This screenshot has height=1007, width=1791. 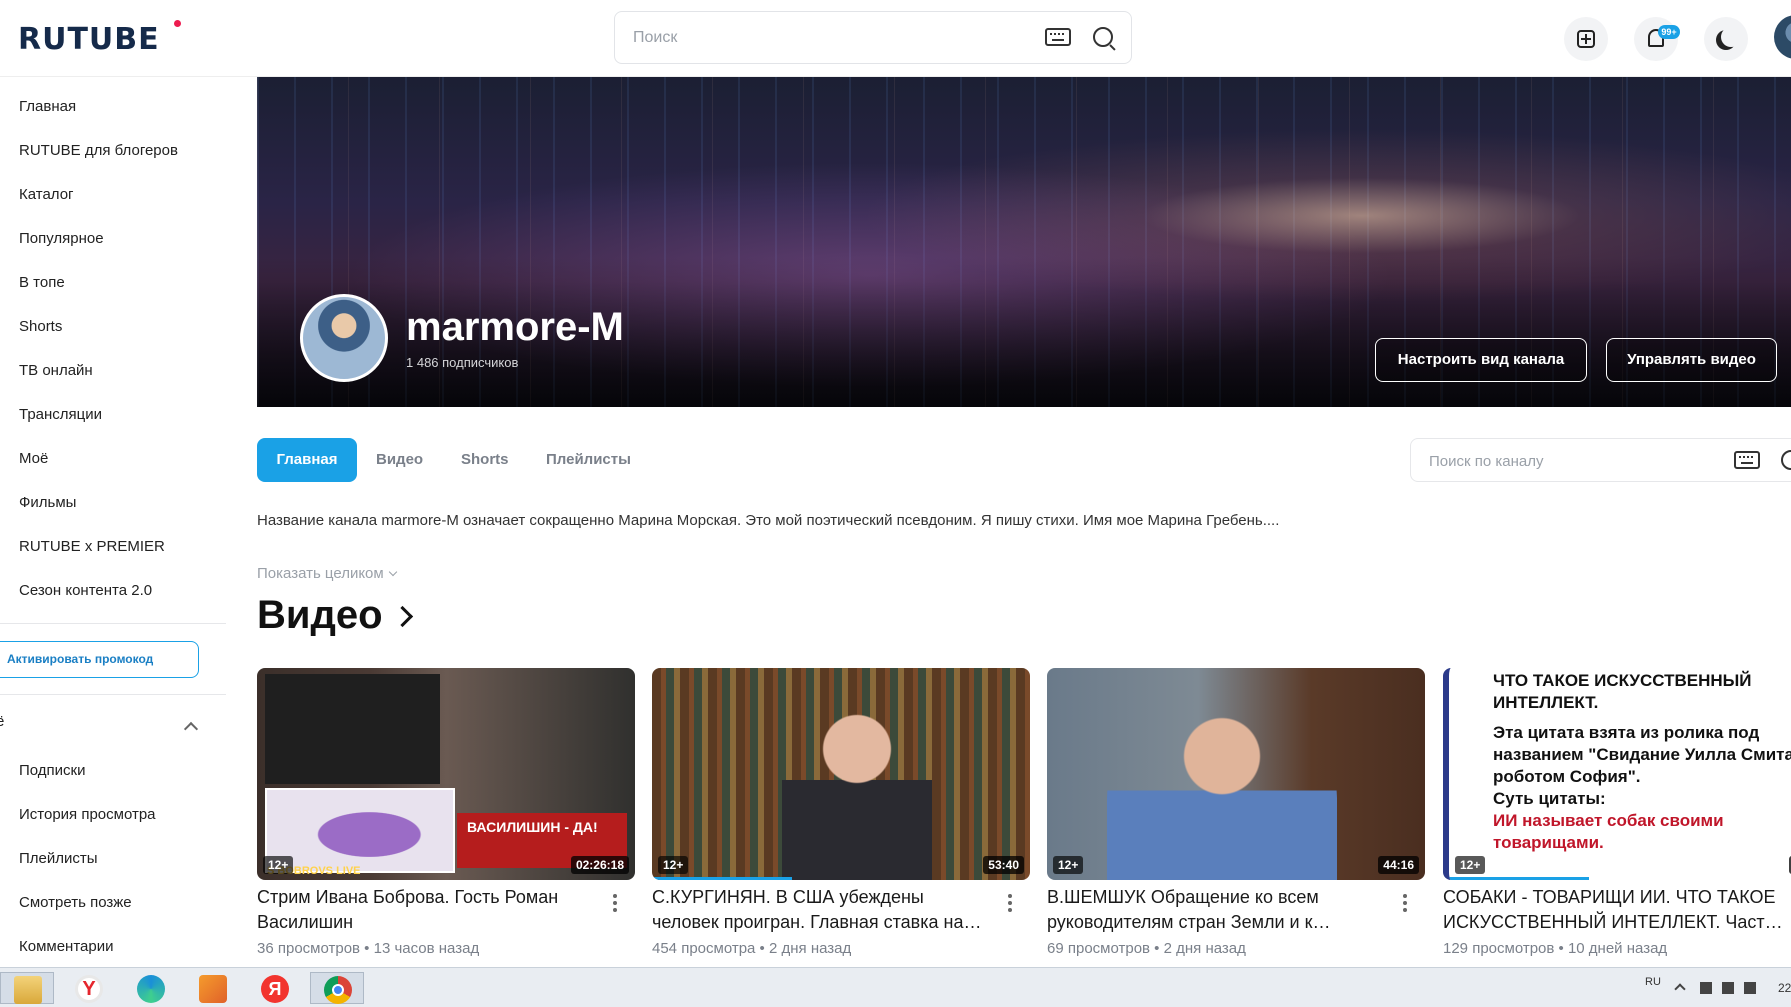 I want to click on taskbar-explorer, so click(x=27, y=988).